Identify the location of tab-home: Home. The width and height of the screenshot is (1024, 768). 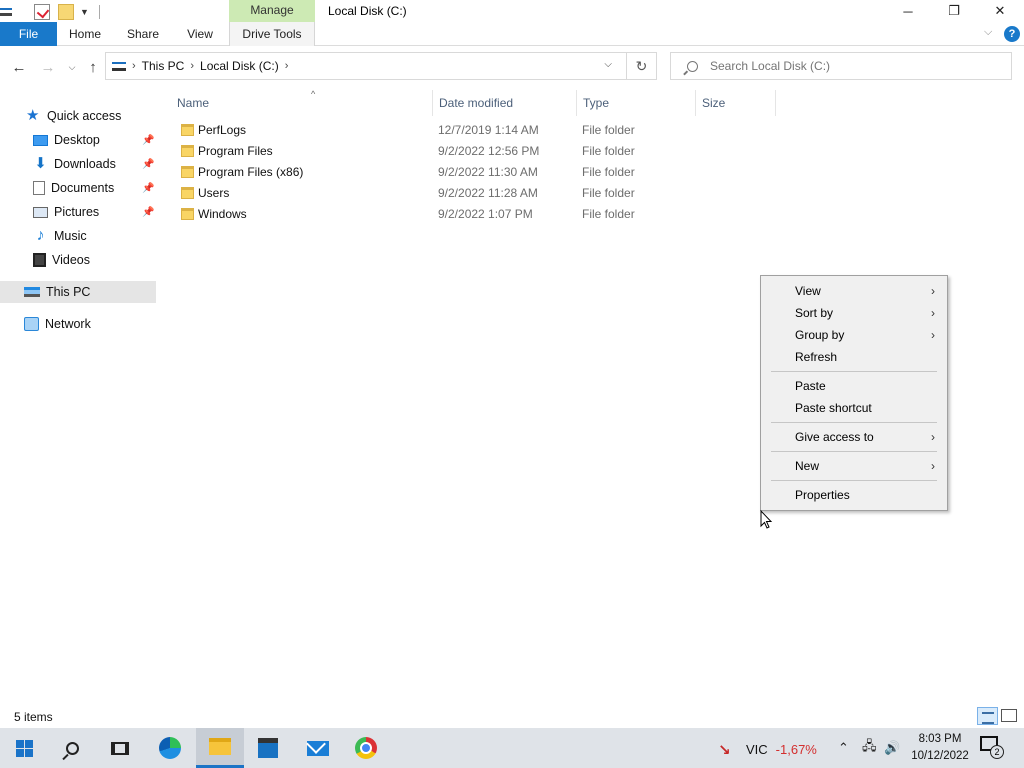
(85, 34).